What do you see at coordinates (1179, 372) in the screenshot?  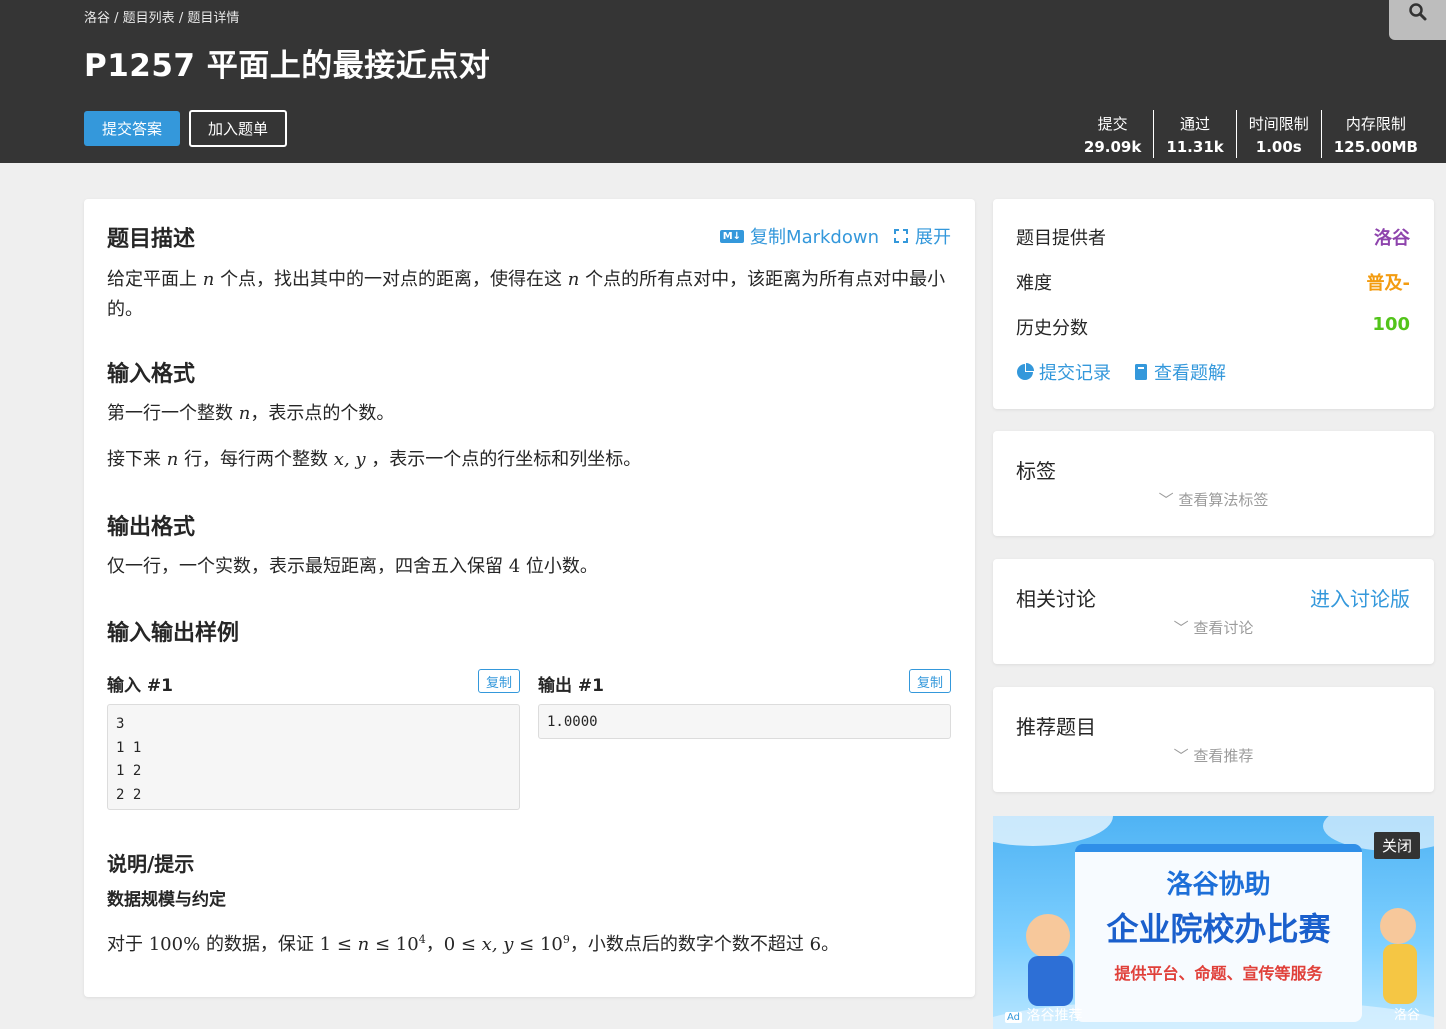 I see `view-solutions-link: 查看题解` at bounding box center [1179, 372].